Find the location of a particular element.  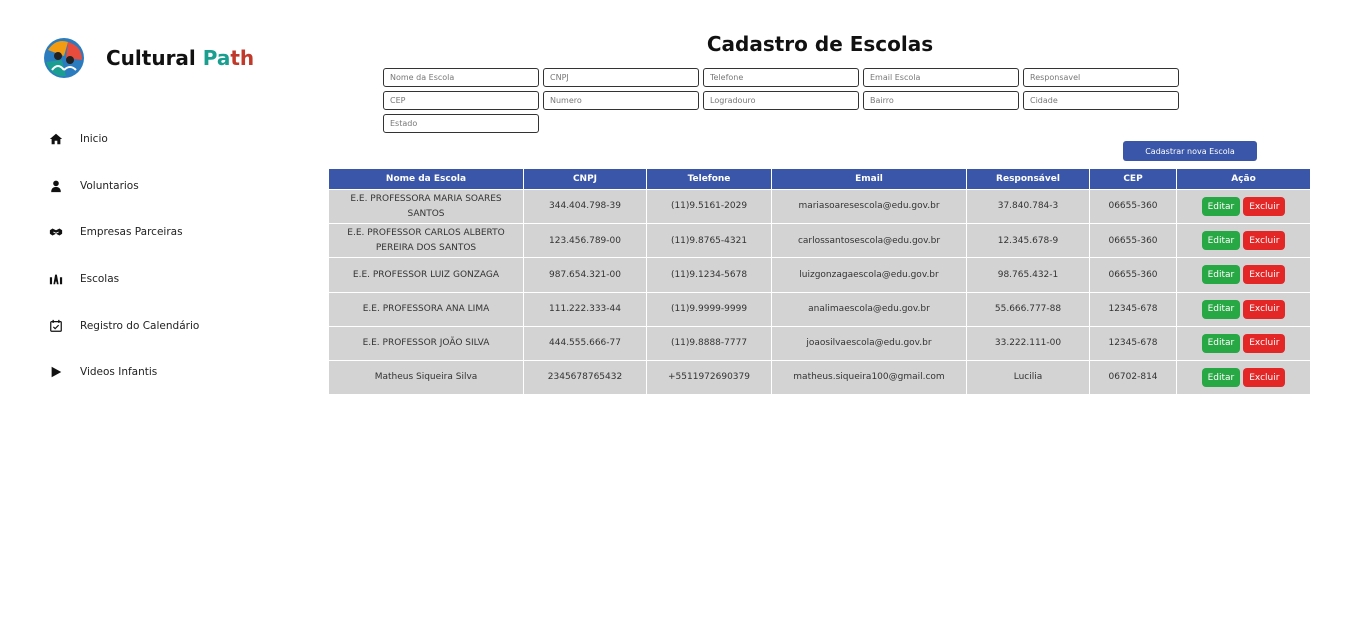

cell-cnpj: 111.222.333-44 is located at coordinates (585, 309).